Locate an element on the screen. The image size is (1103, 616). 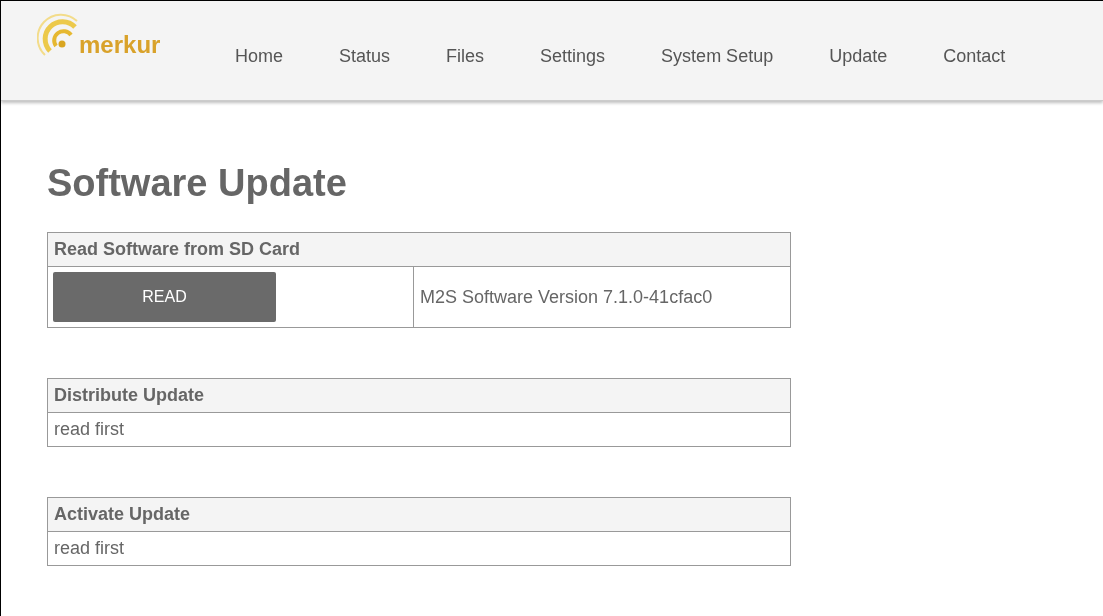
nav-link: Status is located at coordinates (365, 56).